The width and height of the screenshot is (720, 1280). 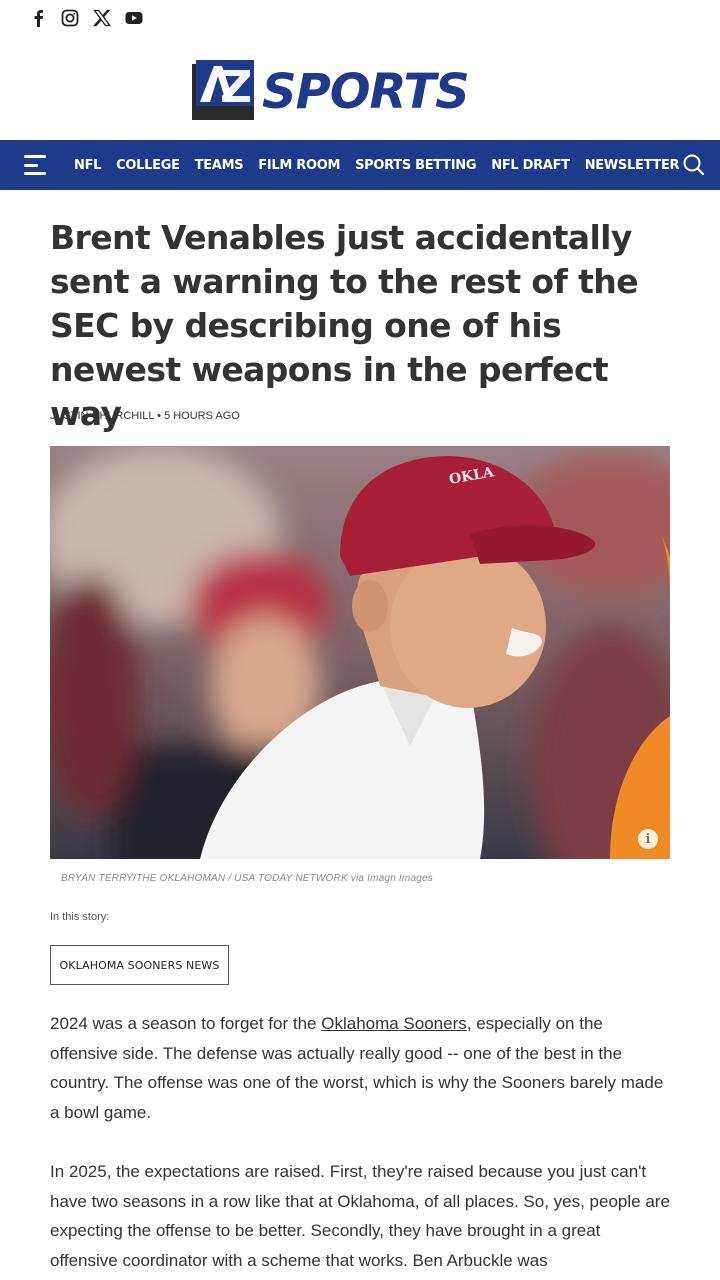 What do you see at coordinates (219, 165) in the screenshot?
I see `nav-item-teams: TEAMS` at bounding box center [219, 165].